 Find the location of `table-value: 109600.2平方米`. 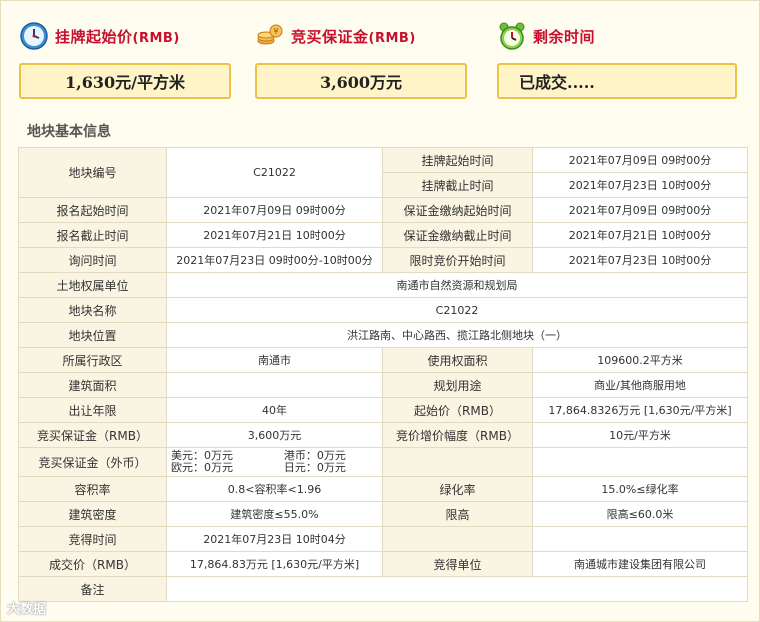

table-value: 109600.2平方米 is located at coordinates (640, 360).